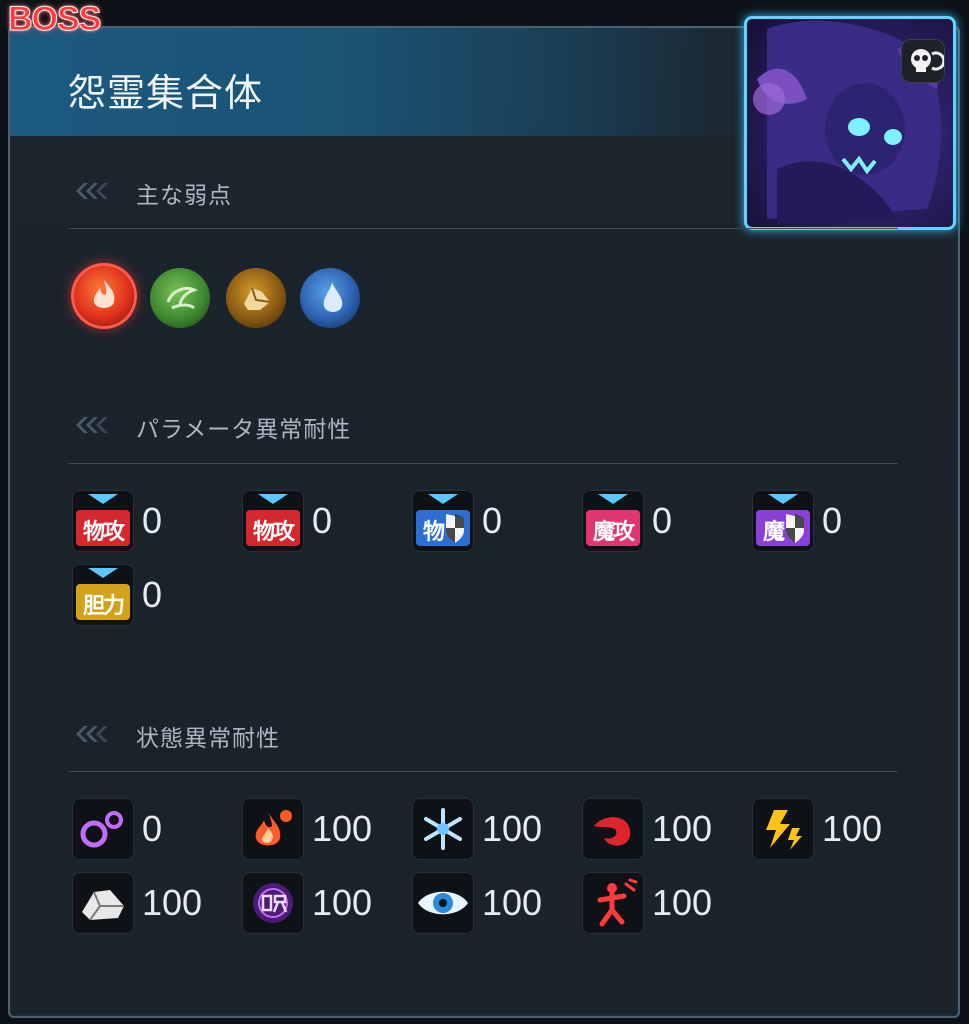 The width and height of the screenshot is (969, 1024). What do you see at coordinates (330, 298) in the screenshot?
I see `water-element-icon` at bounding box center [330, 298].